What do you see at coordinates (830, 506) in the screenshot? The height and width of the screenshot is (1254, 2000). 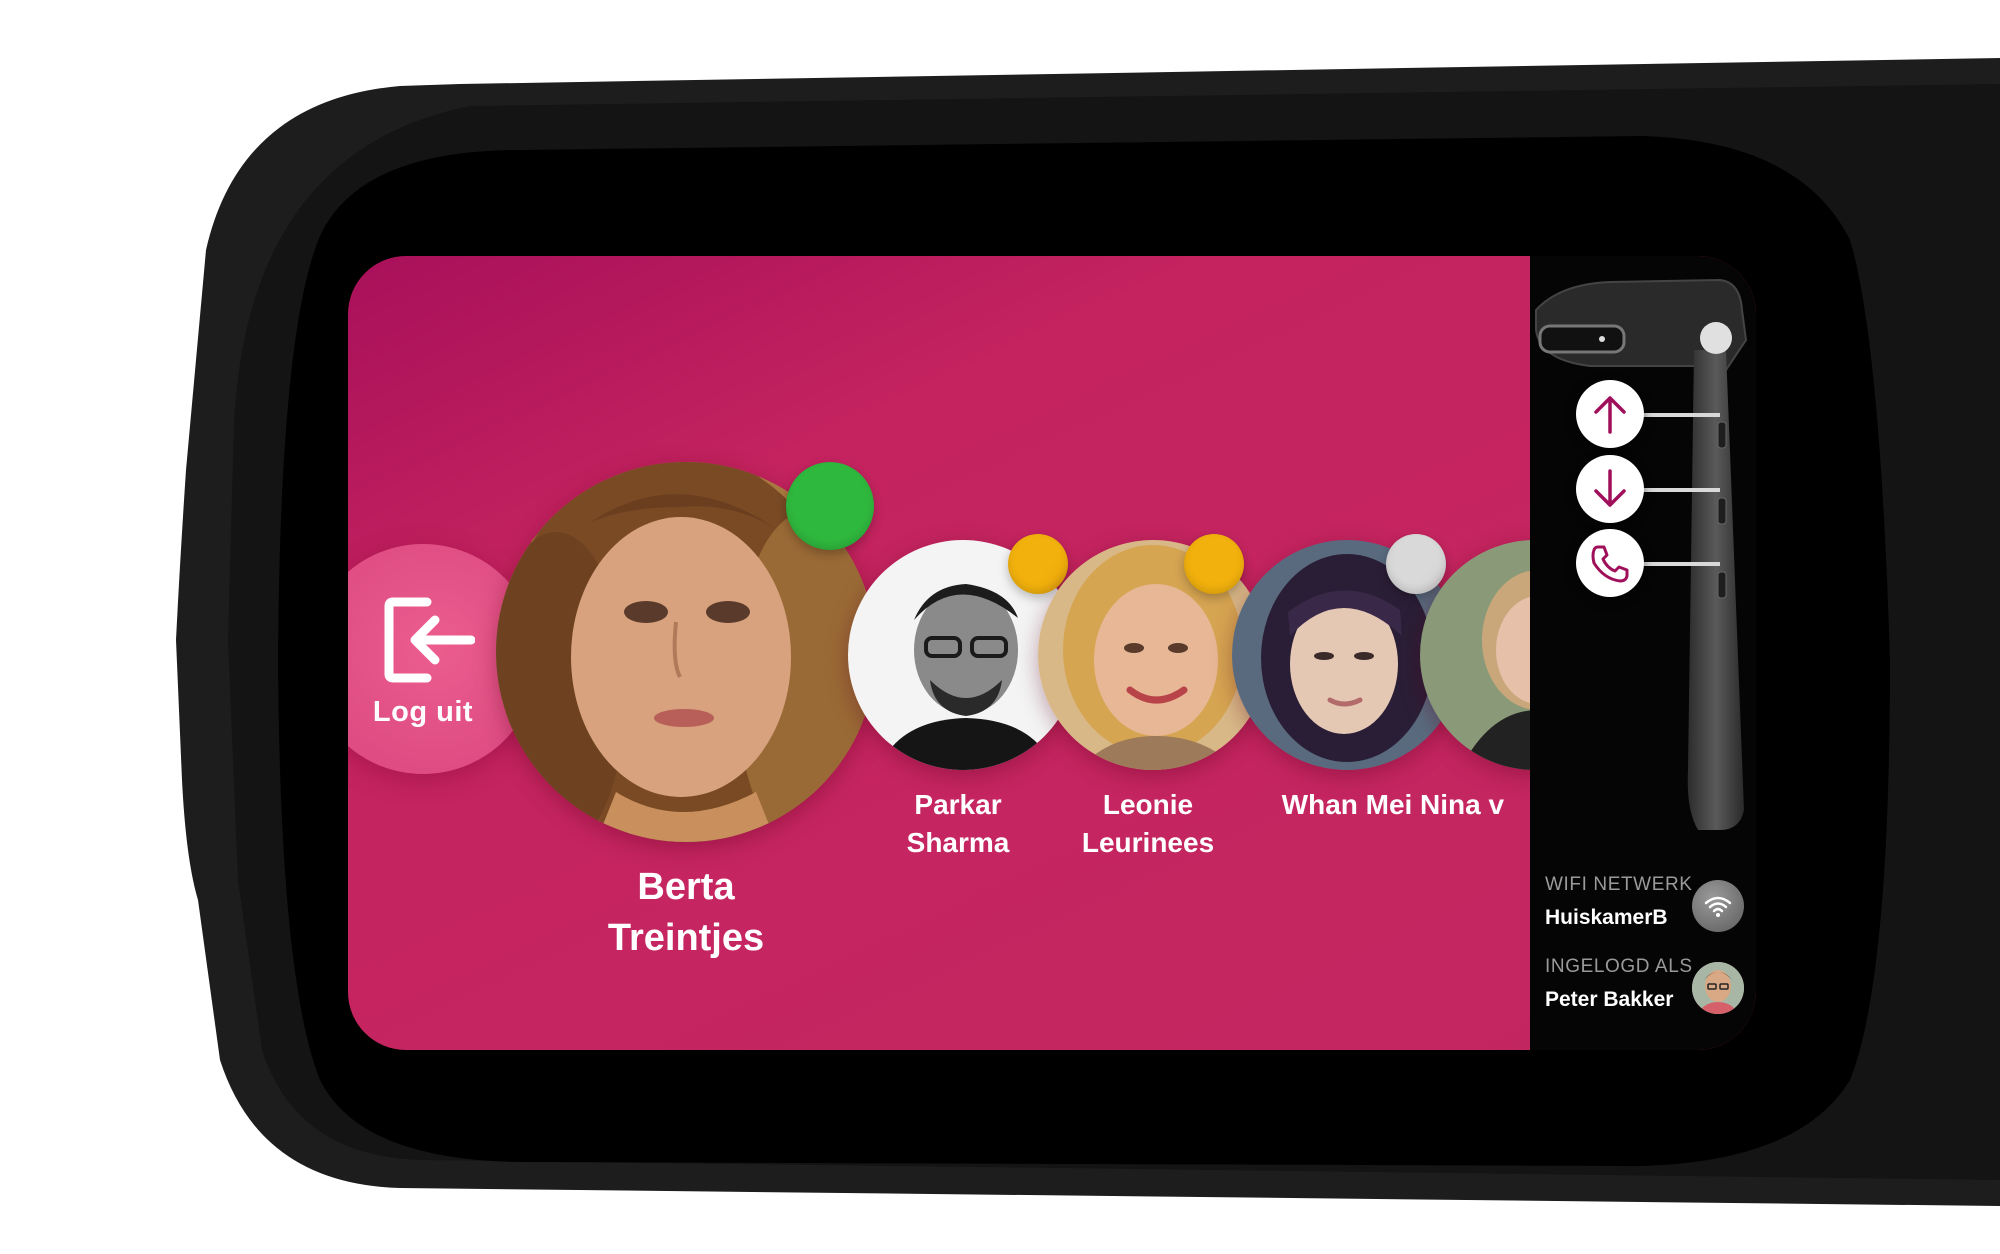 I see `status-dot-online` at bounding box center [830, 506].